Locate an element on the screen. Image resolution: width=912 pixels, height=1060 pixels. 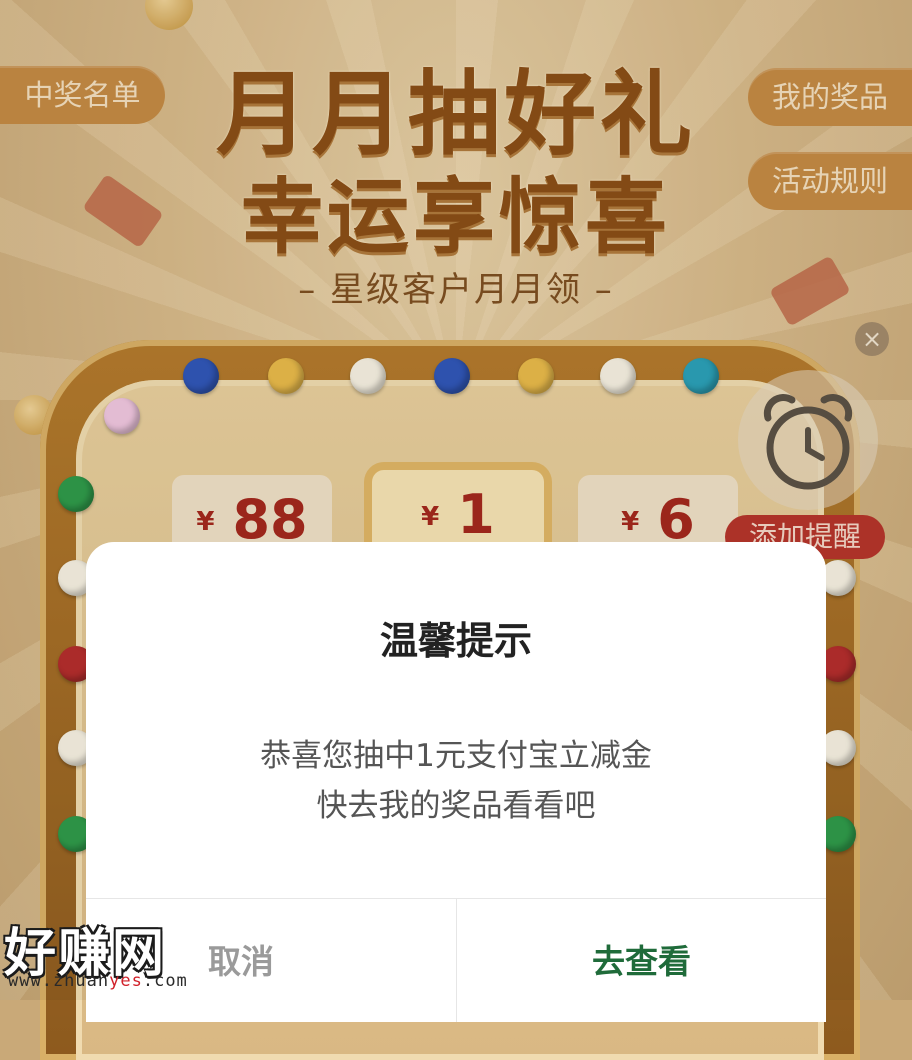
cancel-button: 取消 is located at coordinates (271, 960).